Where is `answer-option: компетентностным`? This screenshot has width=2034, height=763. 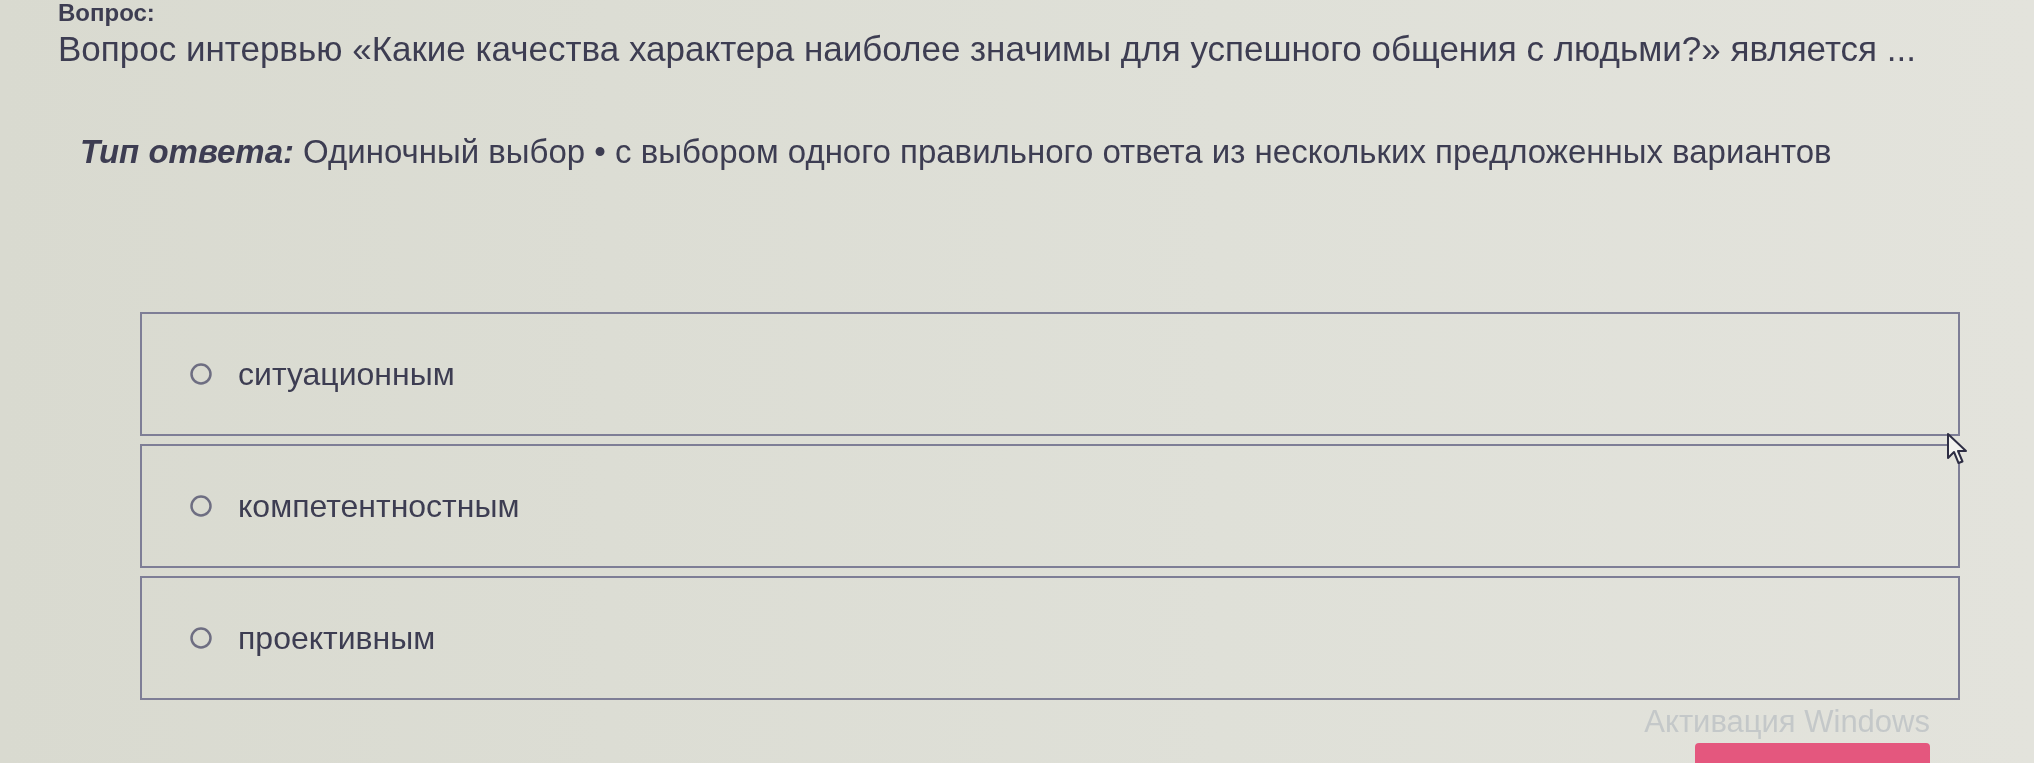 answer-option: компетентностным is located at coordinates (1050, 506).